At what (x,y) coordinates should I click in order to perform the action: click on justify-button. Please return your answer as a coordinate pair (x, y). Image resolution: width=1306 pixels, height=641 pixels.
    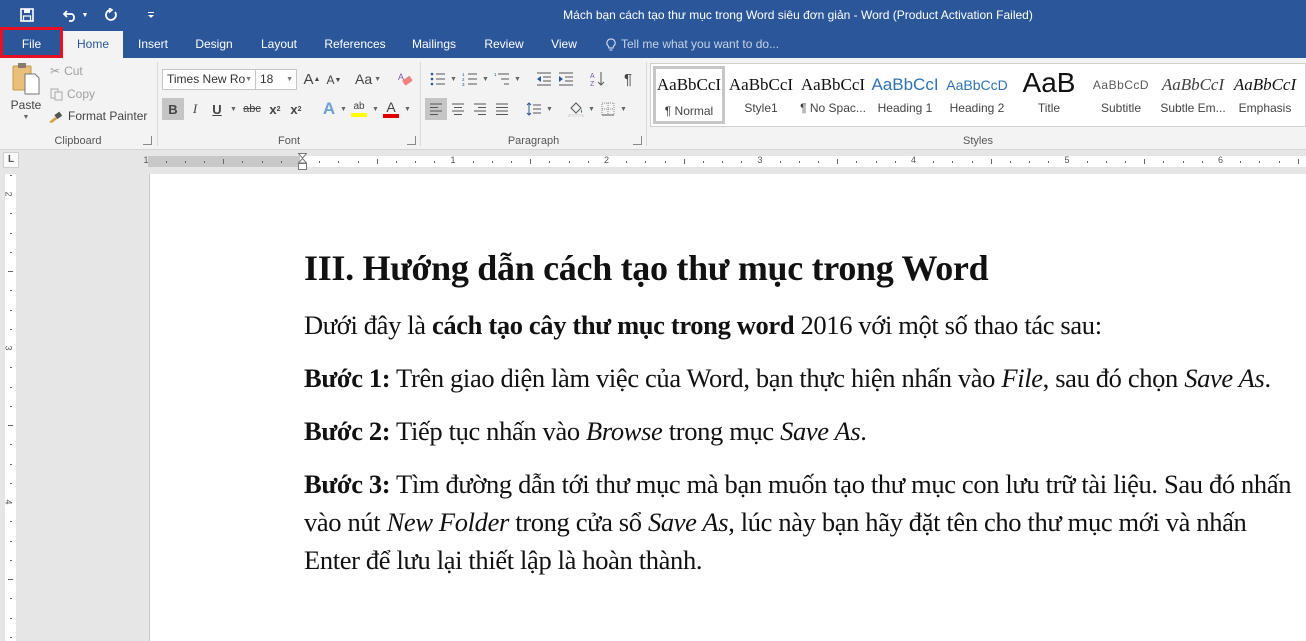
    Looking at the image, I should click on (502, 109).